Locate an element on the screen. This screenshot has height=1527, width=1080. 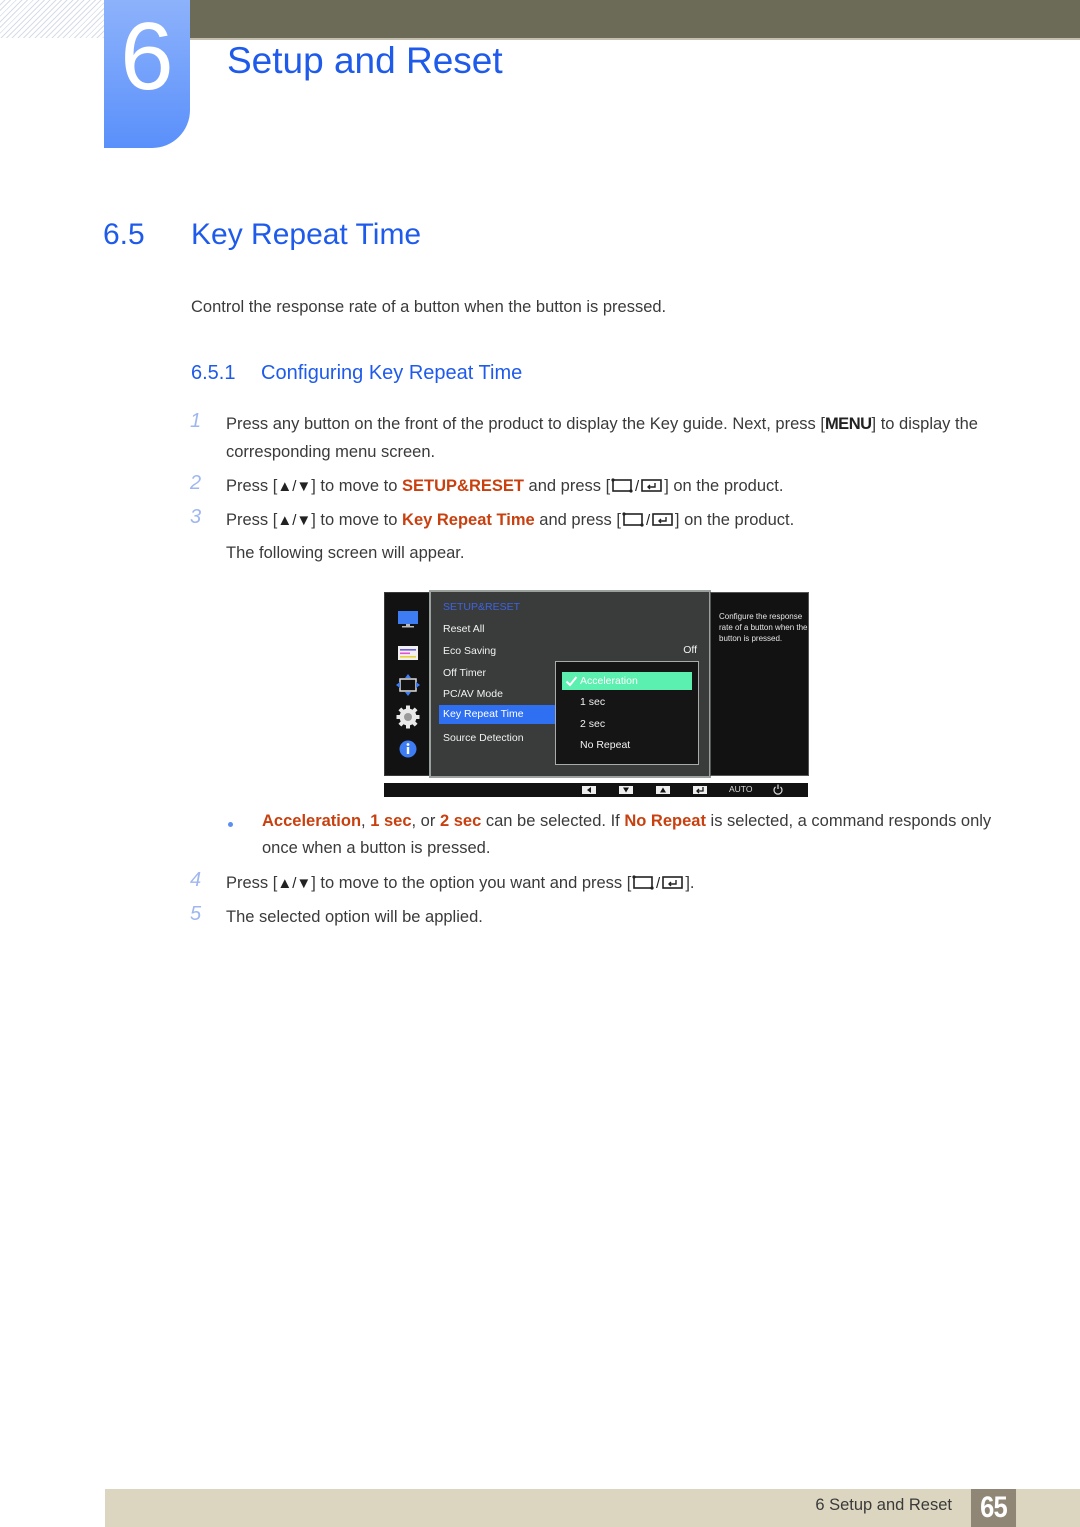
chapter-number: 6 is located at coordinates (147, 56).